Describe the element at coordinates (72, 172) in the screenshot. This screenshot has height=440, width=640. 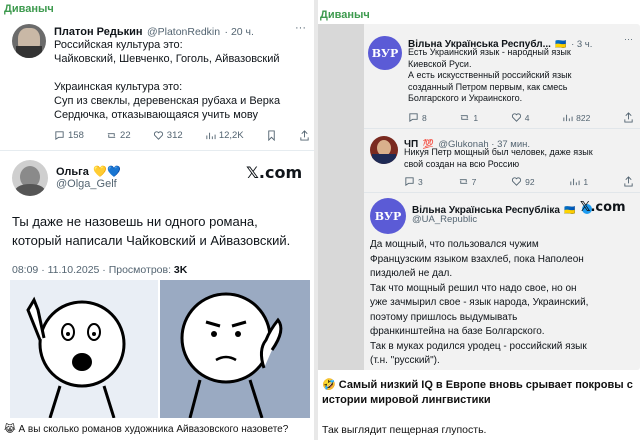
I see `author-name: Ольга` at that location.